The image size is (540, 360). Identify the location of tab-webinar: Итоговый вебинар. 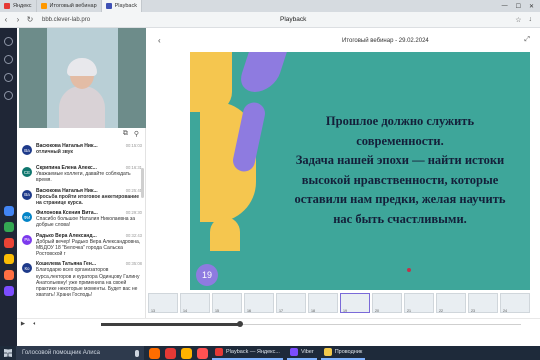
(69, 6).